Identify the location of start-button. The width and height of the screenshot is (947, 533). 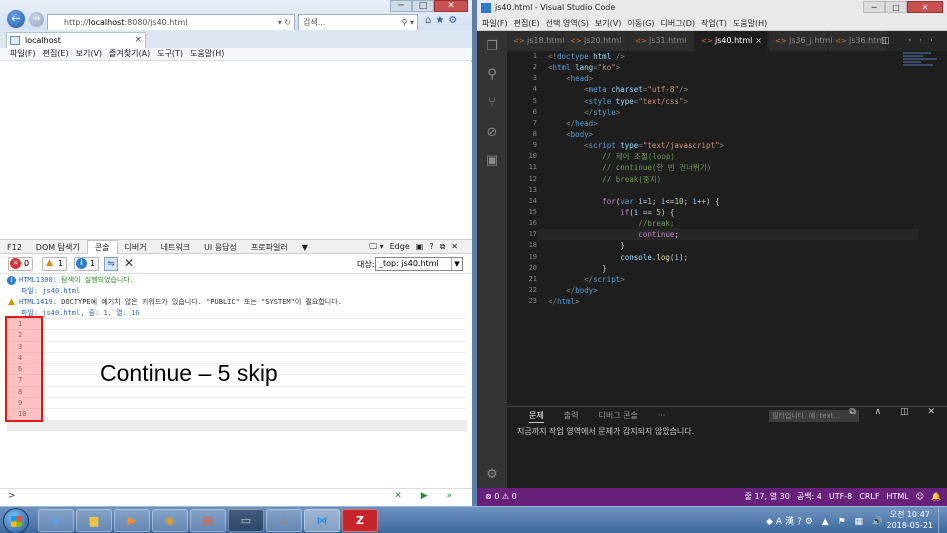
(16, 520).